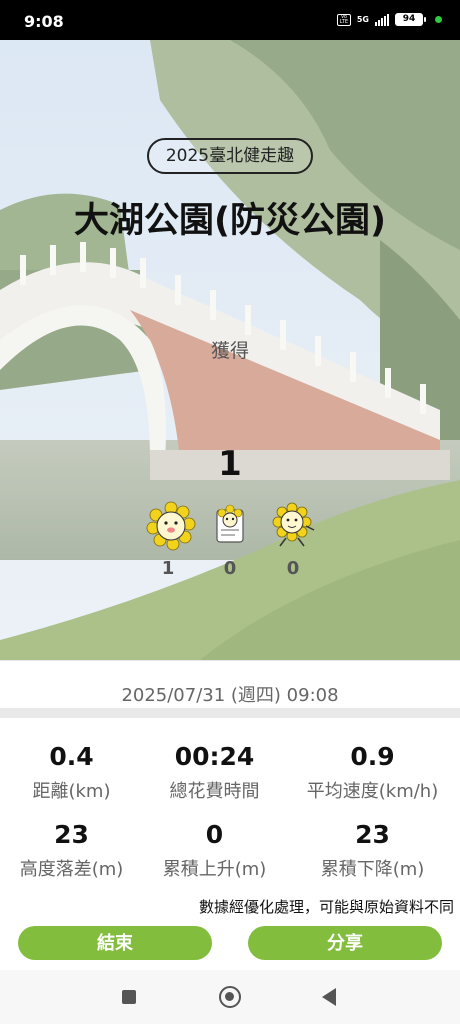 The width and height of the screenshot is (460, 1024). Describe the element at coordinates (214, 772) in the screenshot. I see `stat-total-time: 00:24 總花費時間` at that location.